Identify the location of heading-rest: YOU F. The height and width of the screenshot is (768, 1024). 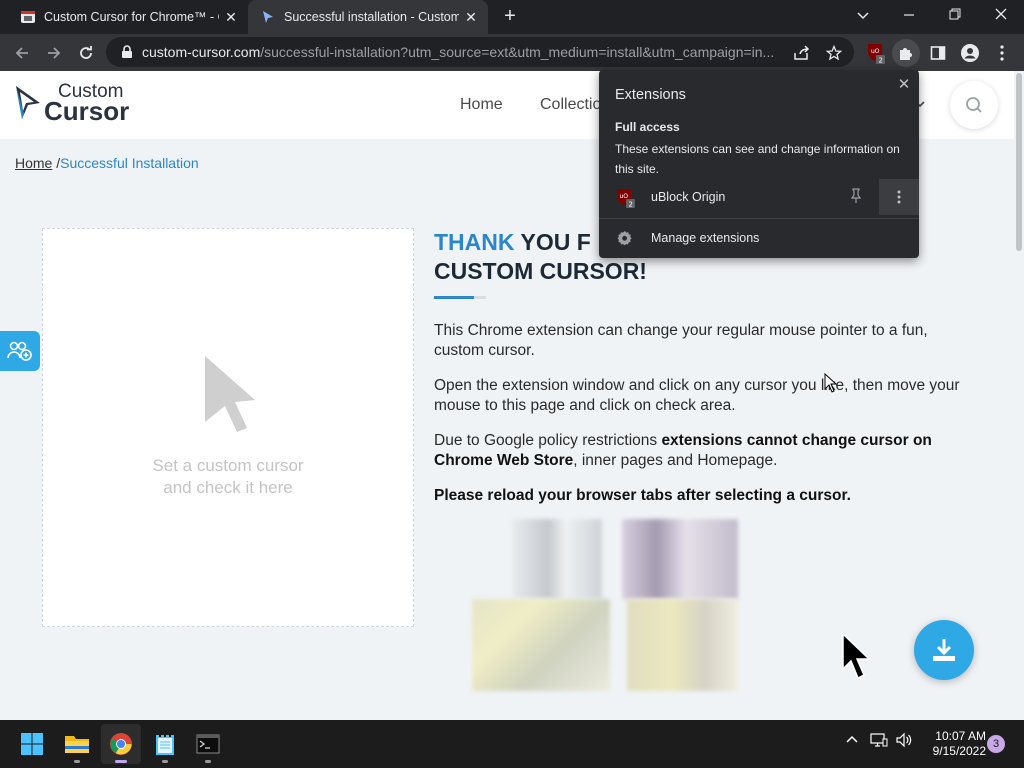
(552, 242).